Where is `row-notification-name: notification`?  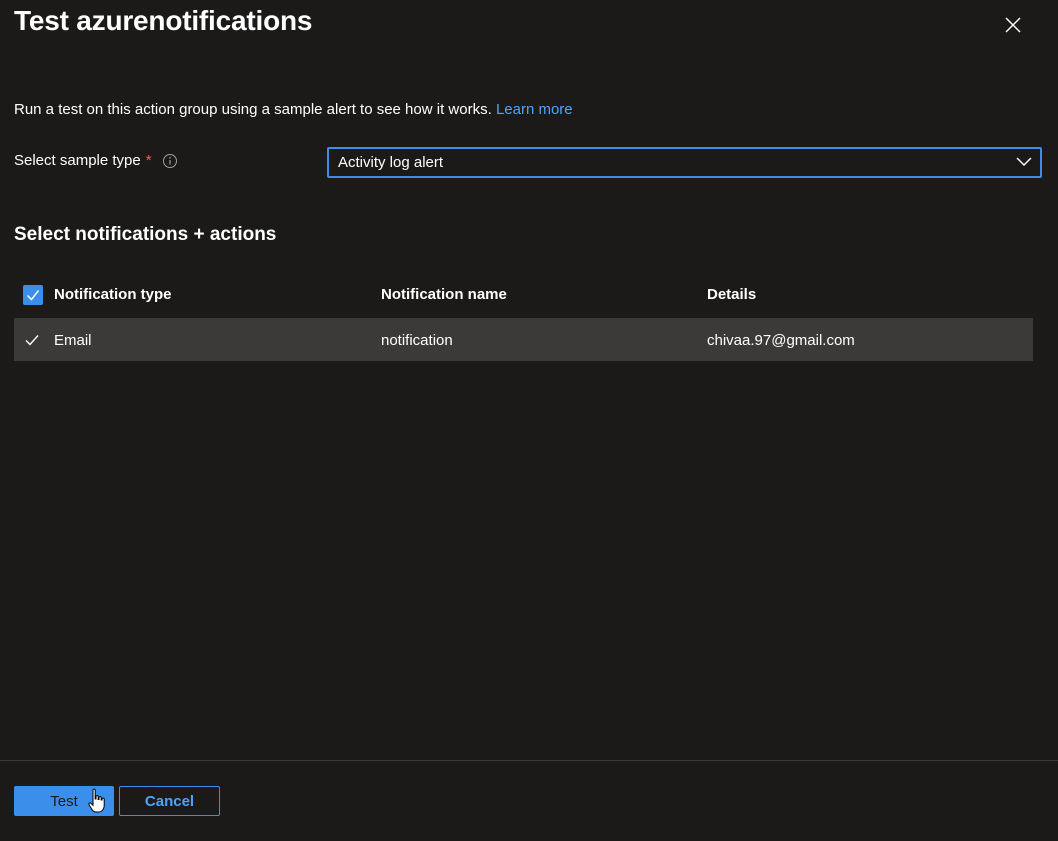
row-notification-name: notification is located at coordinates (417, 340).